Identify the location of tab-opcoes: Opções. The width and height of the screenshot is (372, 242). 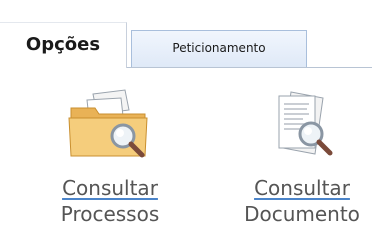
(63, 45).